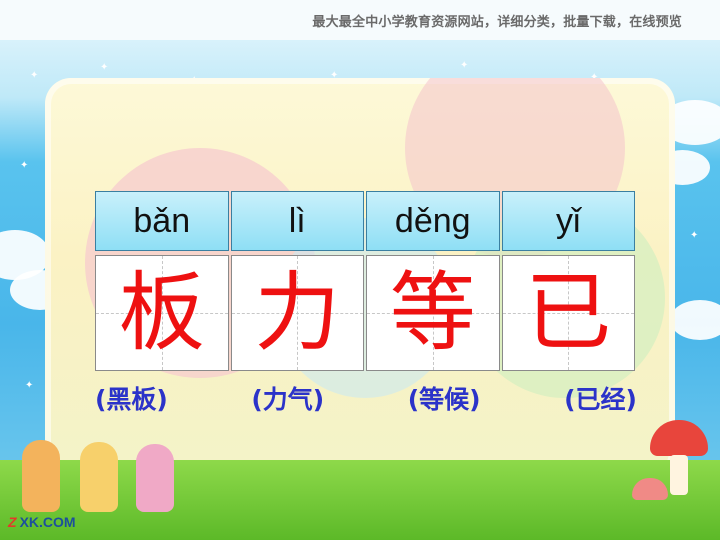 The width and height of the screenshot is (720, 540). I want to click on example-word: (黑板), so click(131, 399).